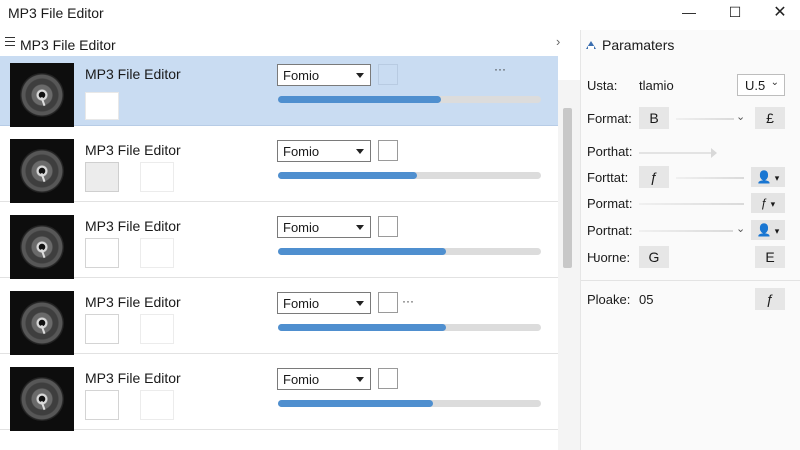 The height and width of the screenshot is (450, 800). I want to click on param-label: Usta:, so click(602, 85).